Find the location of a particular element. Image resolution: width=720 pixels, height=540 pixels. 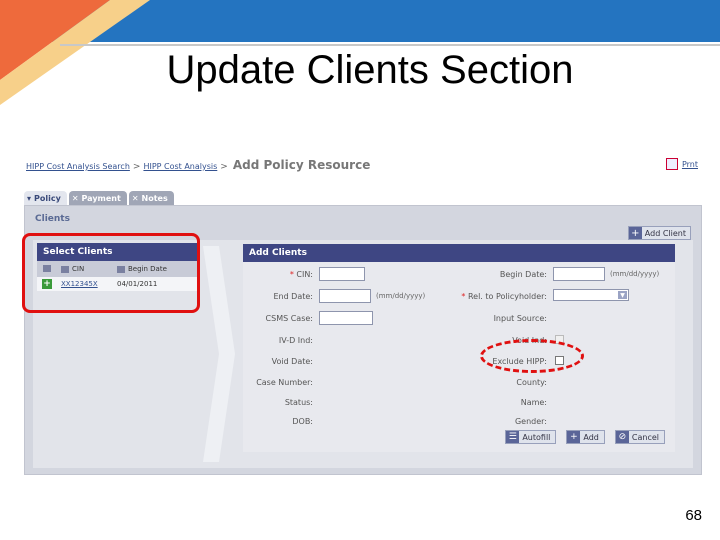

slide-title: Update Clients Section is located at coordinates (370, 70).